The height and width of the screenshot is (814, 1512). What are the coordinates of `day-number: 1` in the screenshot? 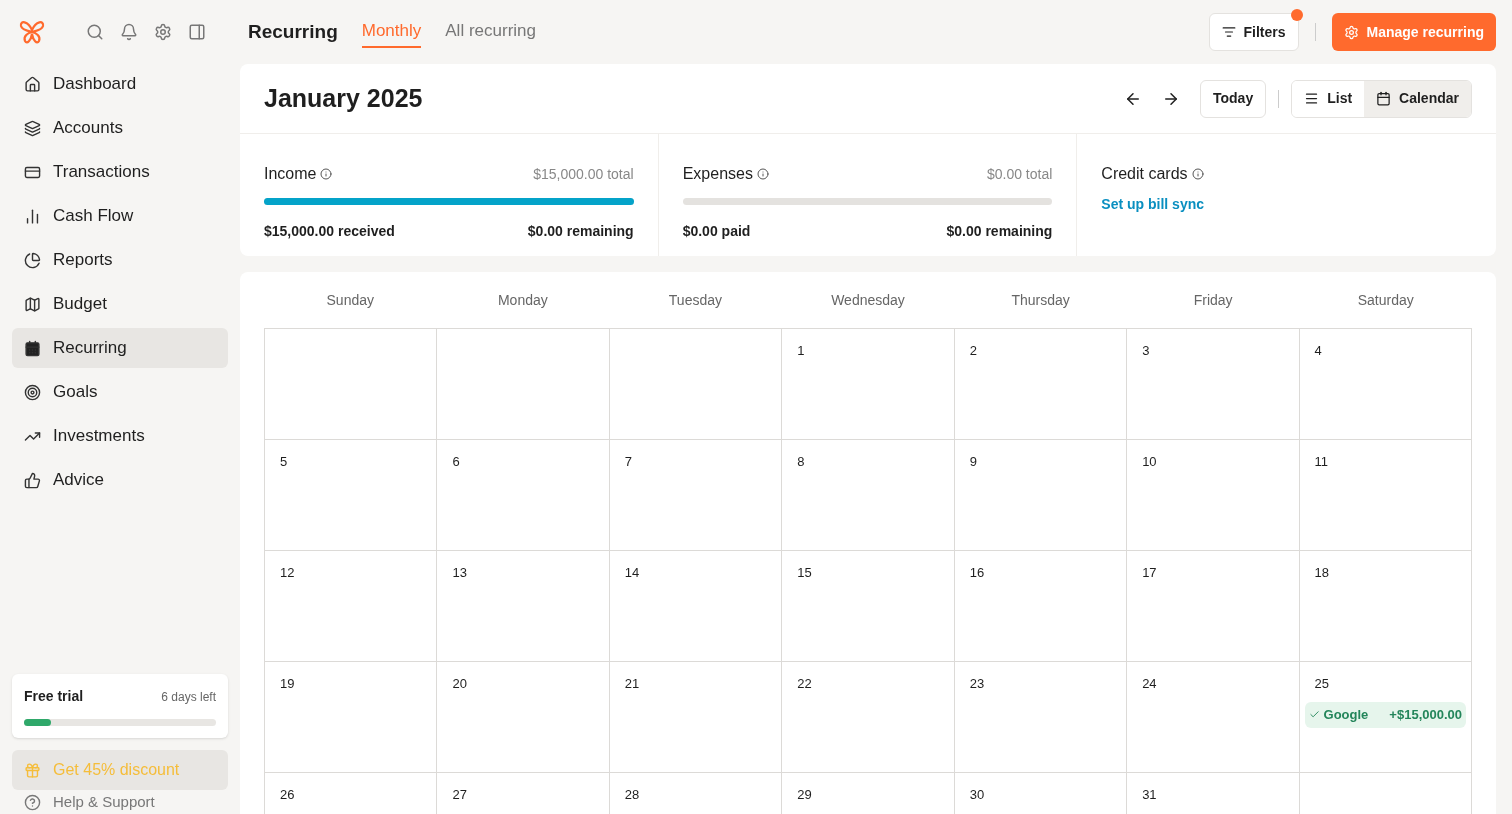 It's located at (801, 351).